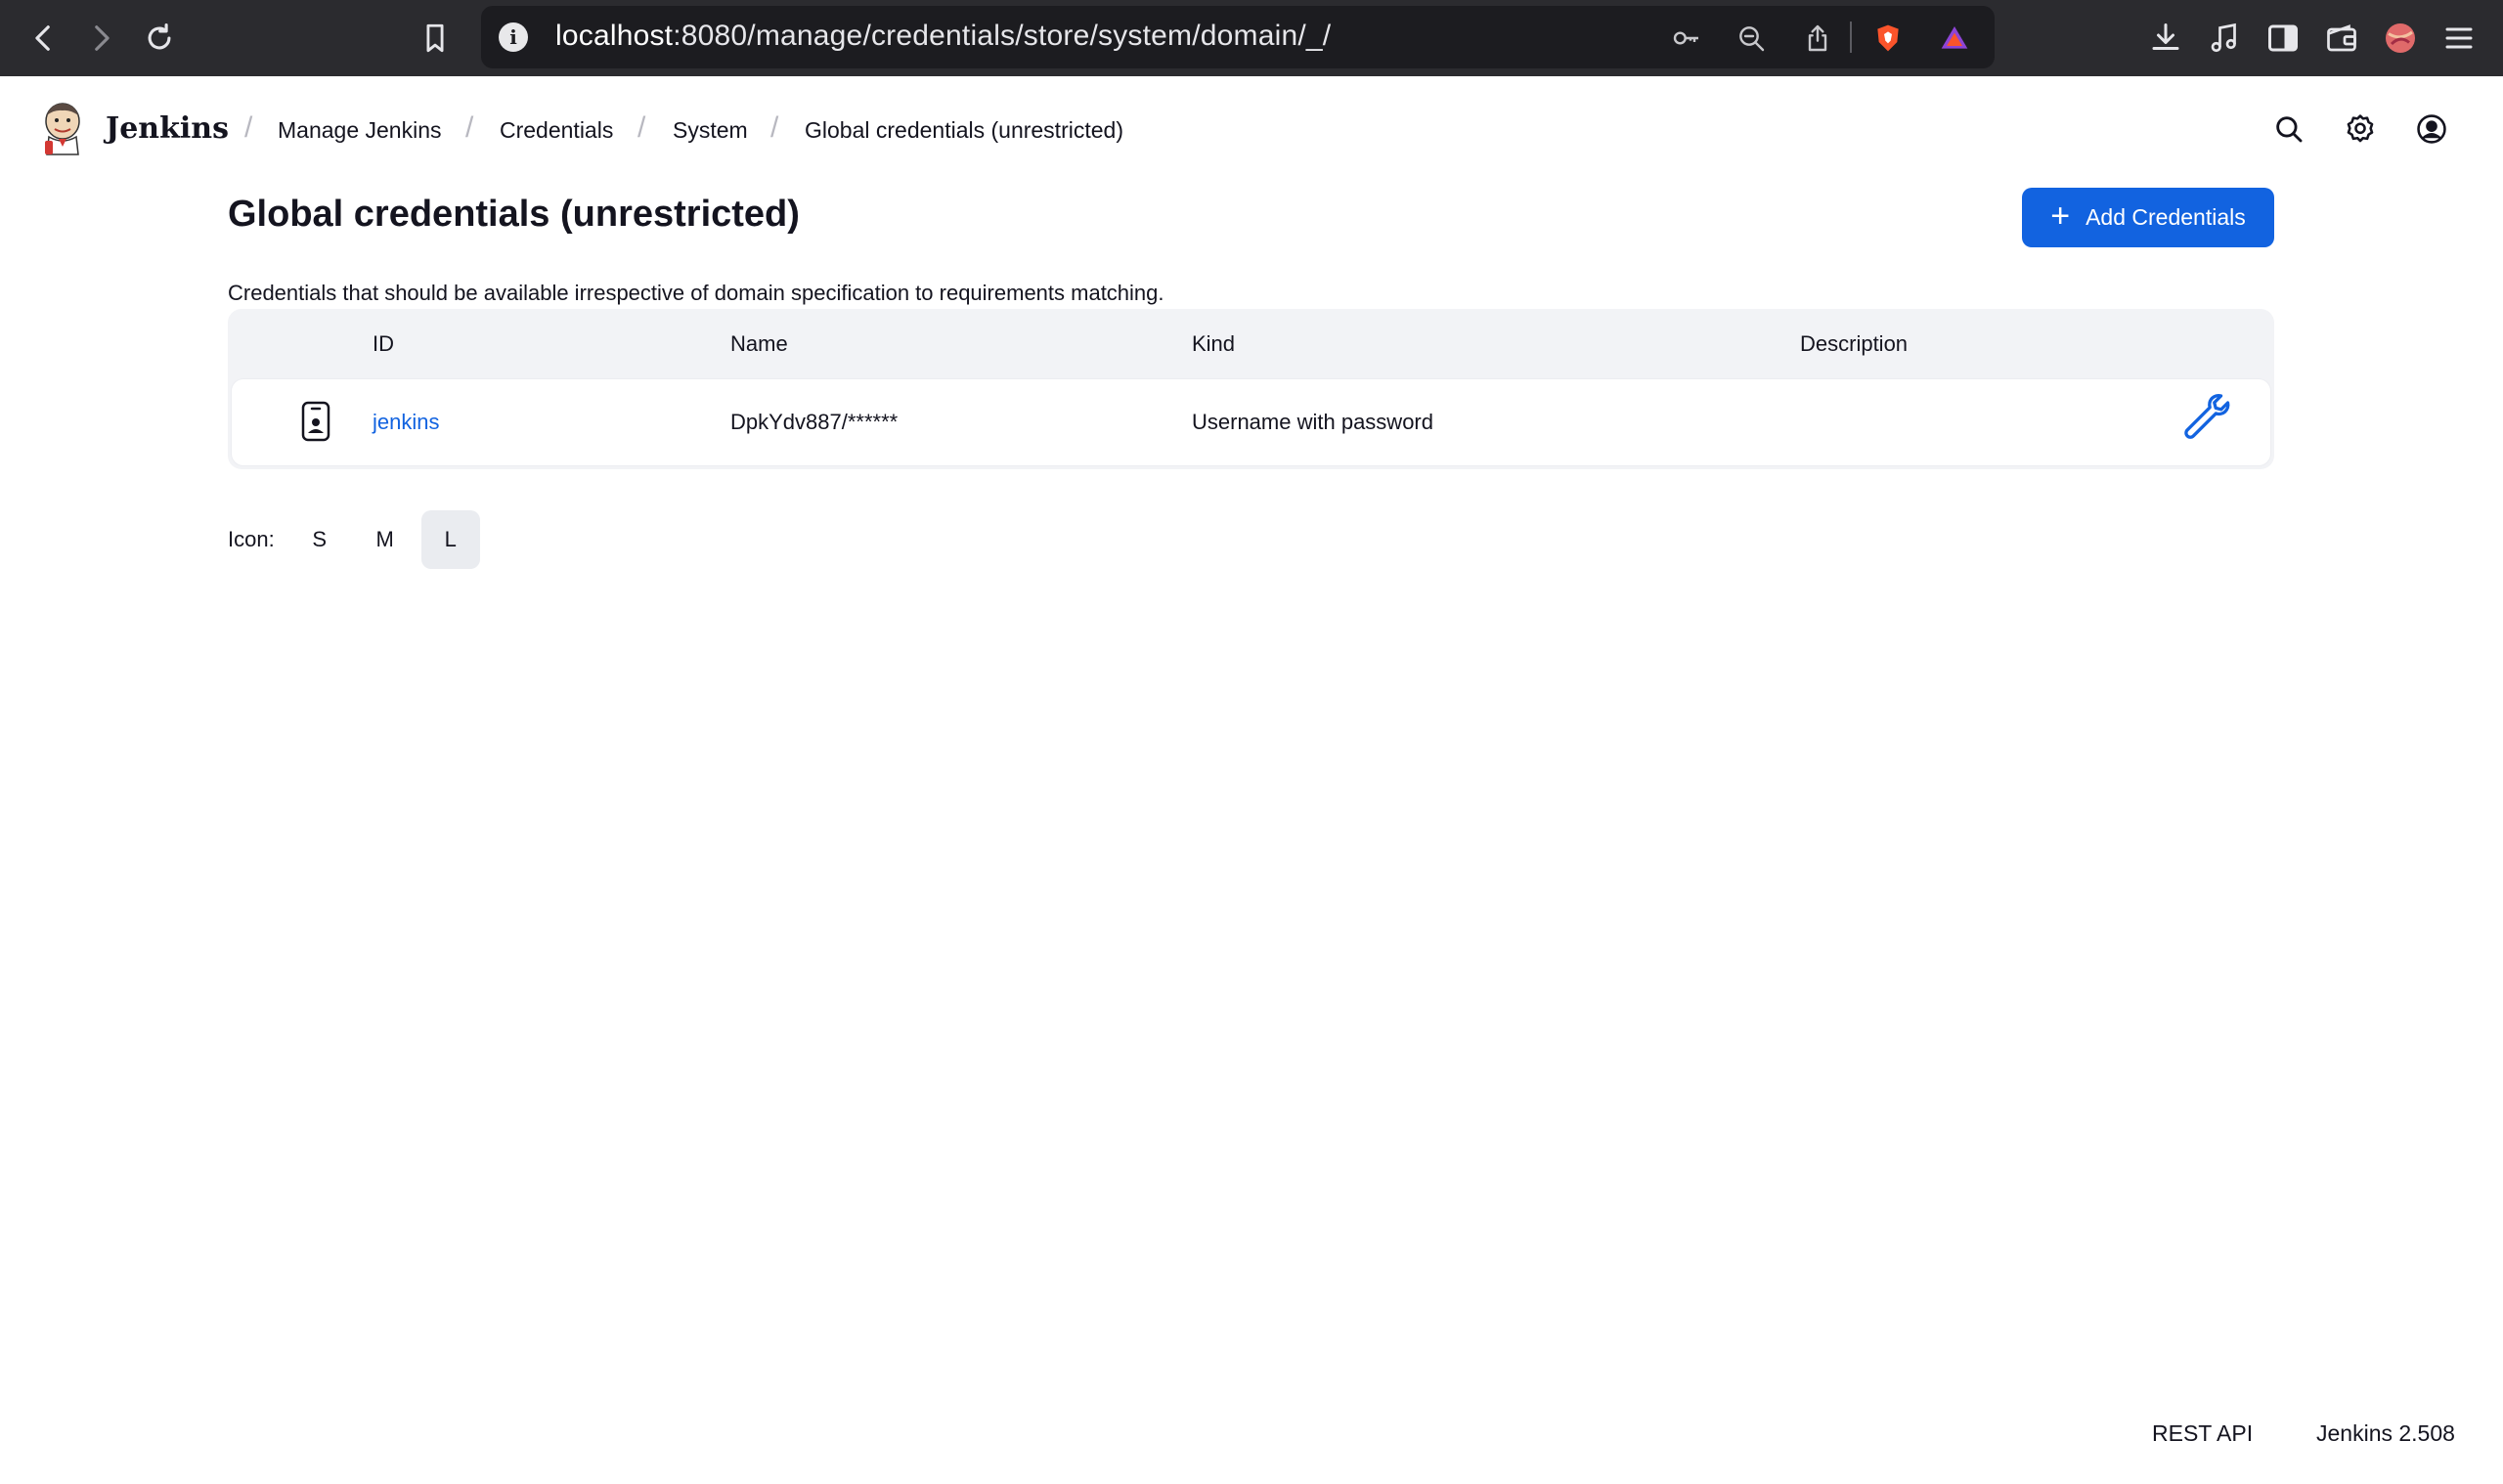  Describe the element at coordinates (44, 38) in the screenshot. I see `back-icon` at that location.